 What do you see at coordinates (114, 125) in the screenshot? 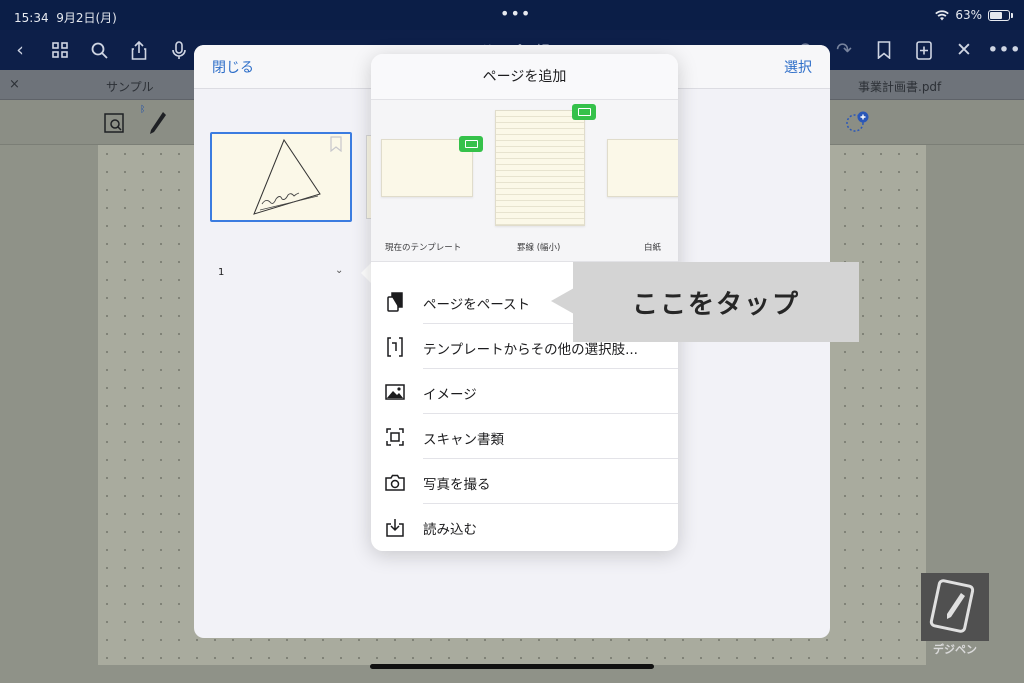
I see `zoom-window-icon` at bounding box center [114, 125].